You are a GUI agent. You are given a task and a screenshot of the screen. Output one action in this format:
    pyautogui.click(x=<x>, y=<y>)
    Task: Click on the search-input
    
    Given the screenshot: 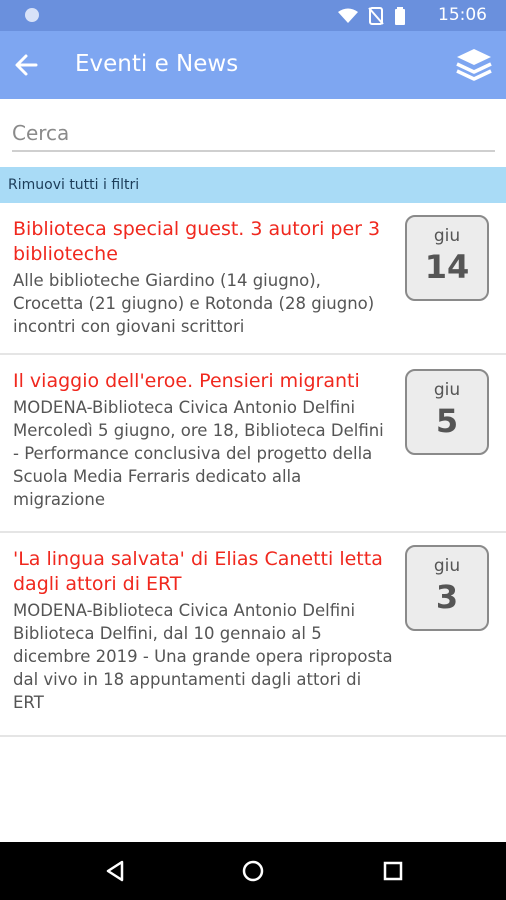 What is the action you would take?
    pyautogui.click(x=253, y=133)
    